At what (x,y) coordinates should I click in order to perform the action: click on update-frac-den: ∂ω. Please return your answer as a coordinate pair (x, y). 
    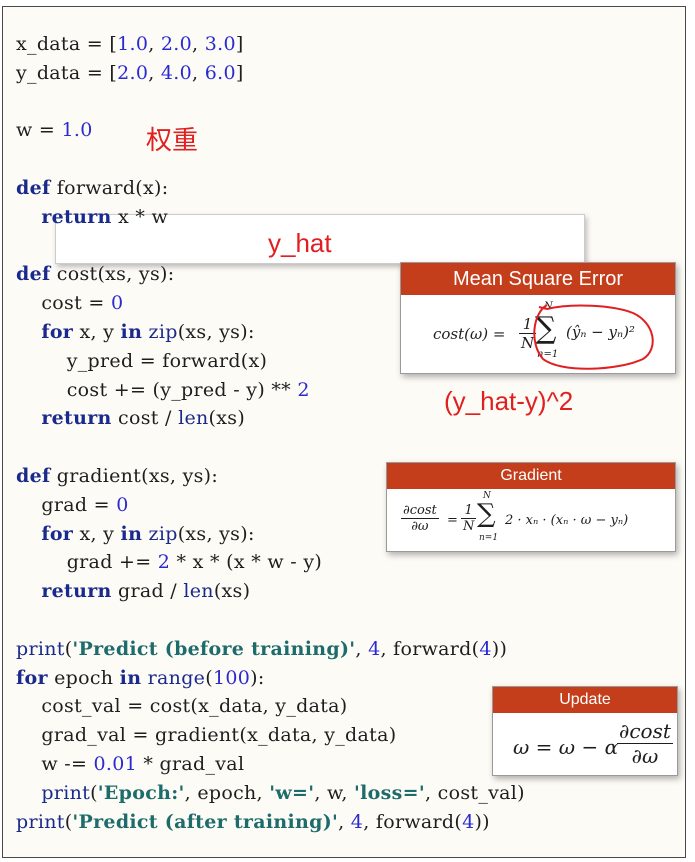
    Looking at the image, I should click on (645, 756).